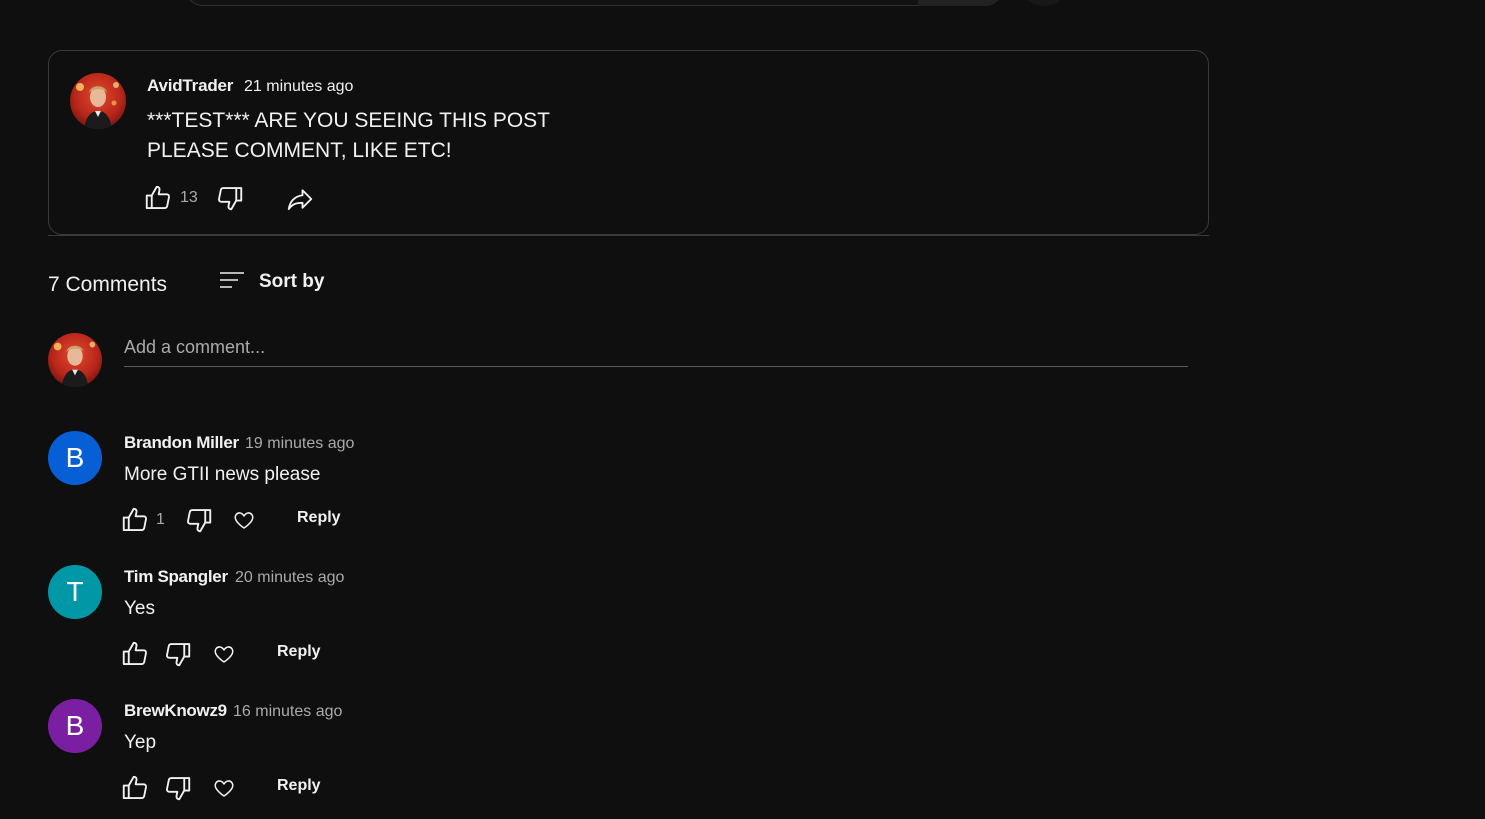 Image resolution: width=1485 pixels, height=819 pixels. Describe the element at coordinates (398, 759) in the screenshot. I see `comment-thread: B BrewKnowz9 16 minutes ago Yep Reply` at that location.